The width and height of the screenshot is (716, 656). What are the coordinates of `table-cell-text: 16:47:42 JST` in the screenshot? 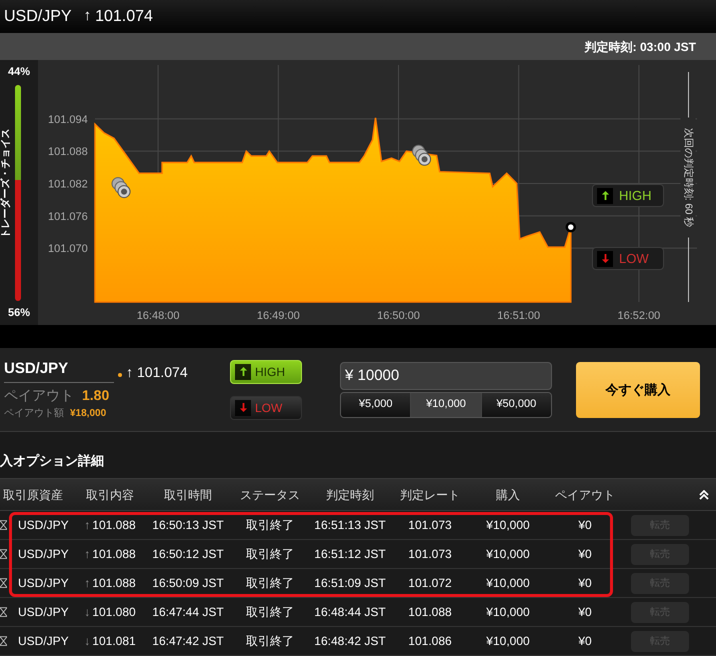 It's located at (188, 641).